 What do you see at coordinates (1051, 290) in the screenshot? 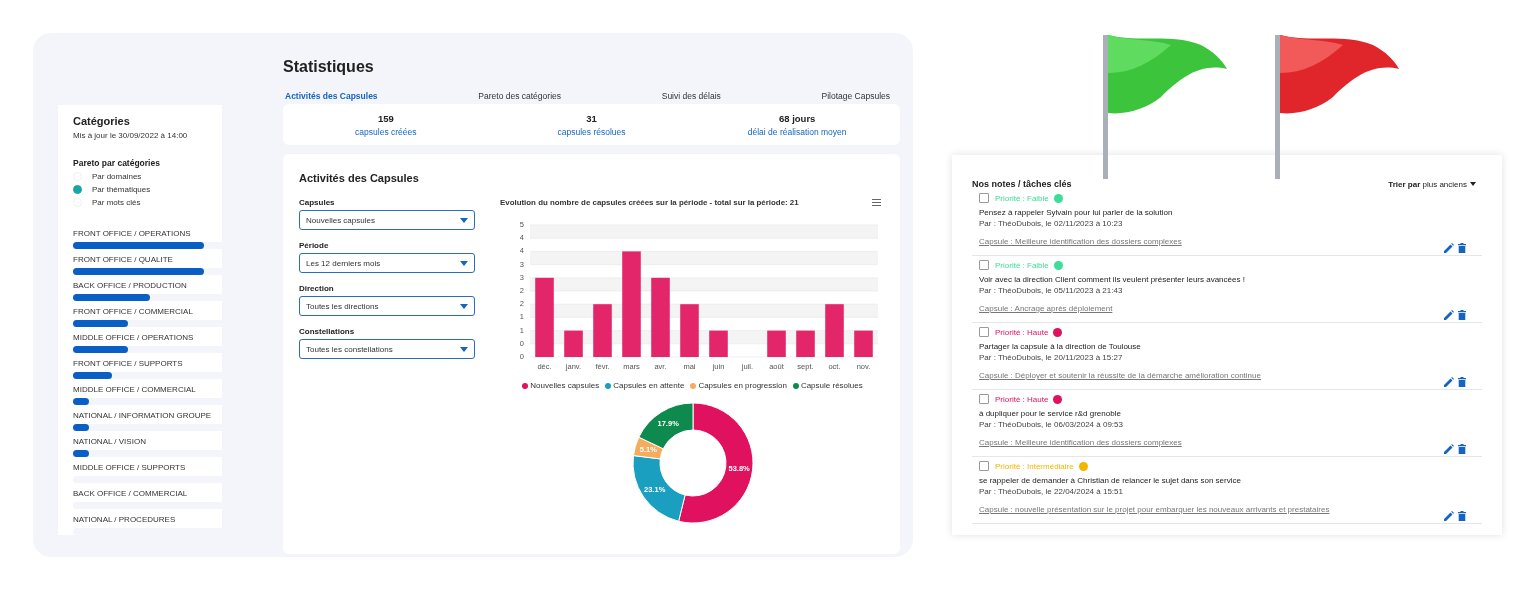
I see `note-author: Par : ThéoDubois, le 05/11/2023 à 21:43` at bounding box center [1051, 290].